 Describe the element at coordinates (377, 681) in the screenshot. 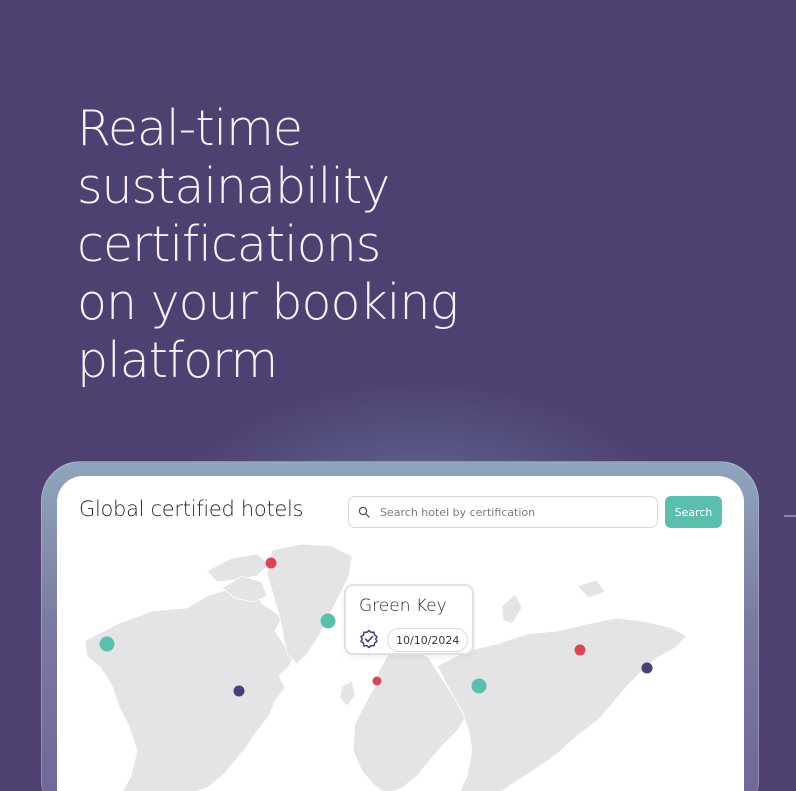

I see `marker-scandinavia` at that location.